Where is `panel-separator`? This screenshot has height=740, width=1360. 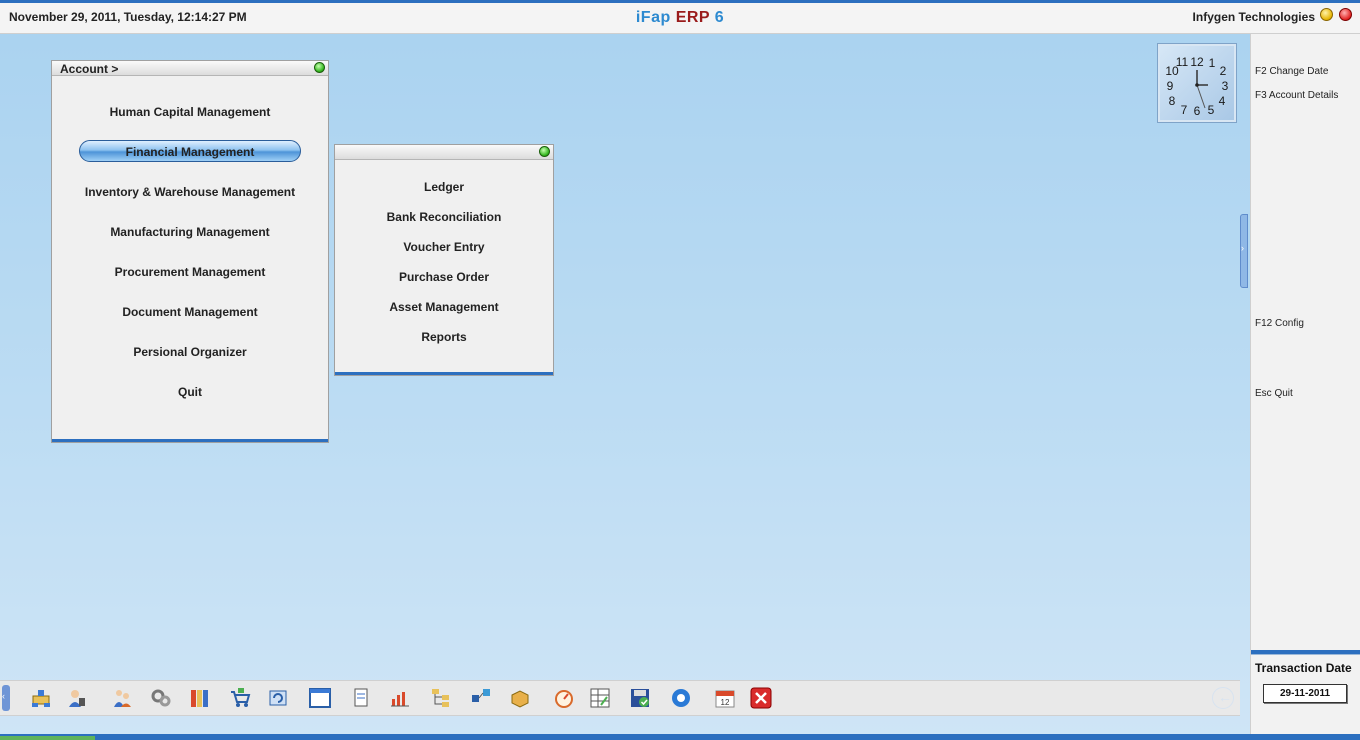 panel-separator is located at coordinates (1305, 652).